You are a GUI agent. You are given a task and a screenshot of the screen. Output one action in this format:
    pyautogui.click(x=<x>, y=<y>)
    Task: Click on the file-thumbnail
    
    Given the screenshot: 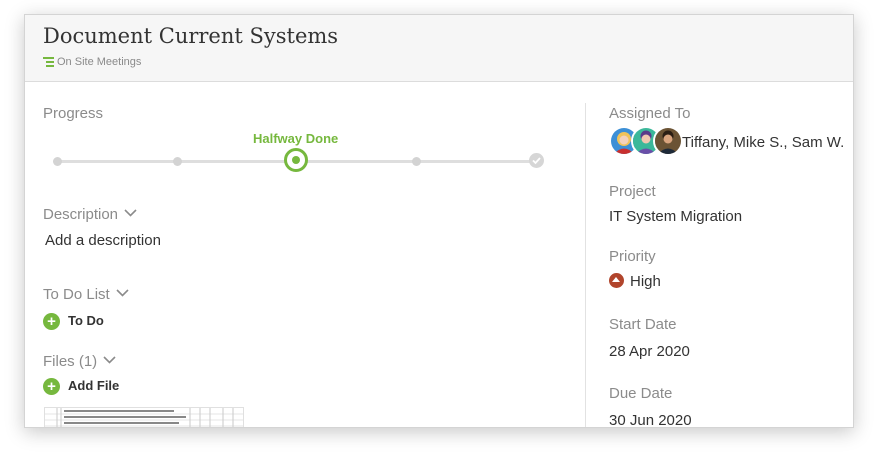 What is the action you would take?
    pyautogui.click(x=144, y=417)
    